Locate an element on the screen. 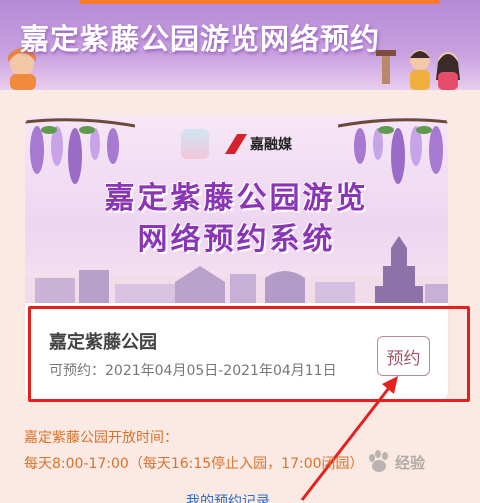  park-name: 嘉定紫藤公园 is located at coordinates (103, 342).